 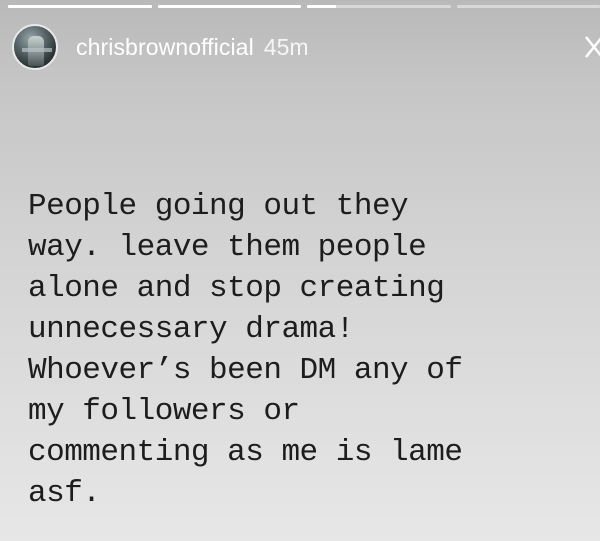 I want to click on profile-avatar, so click(x=35, y=47).